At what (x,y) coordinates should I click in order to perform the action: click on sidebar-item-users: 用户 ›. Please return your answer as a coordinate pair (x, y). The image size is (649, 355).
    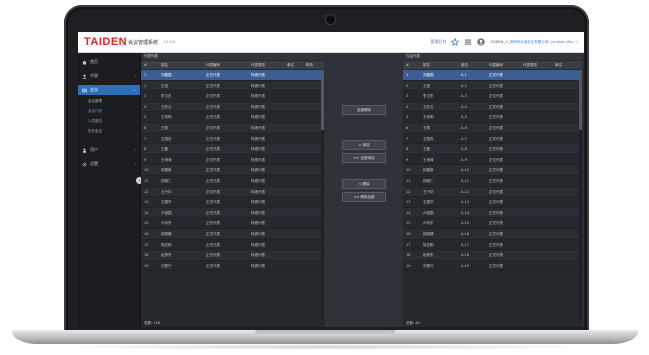
    Looking at the image, I should click on (109, 150).